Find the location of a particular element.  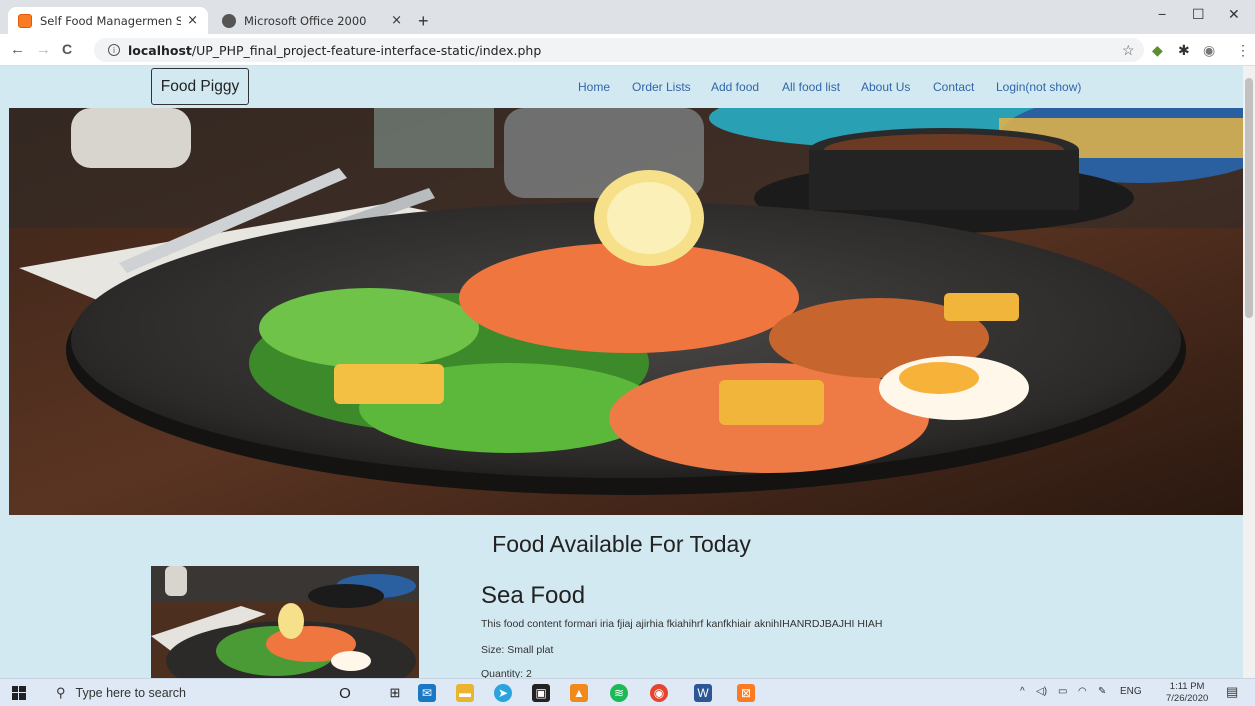

food-name: Sea Food is located at coordinates (533, 595).